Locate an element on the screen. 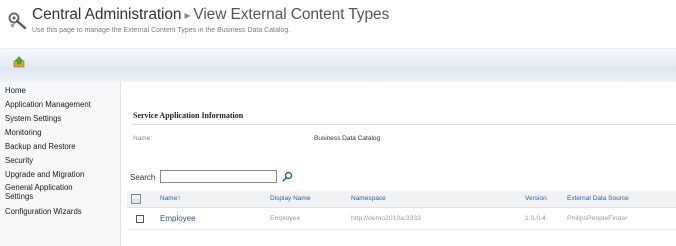 Image resolution: width=676 pixels, height=246 pixels. column-name: Name↑ is located at coordinates (170, 198).